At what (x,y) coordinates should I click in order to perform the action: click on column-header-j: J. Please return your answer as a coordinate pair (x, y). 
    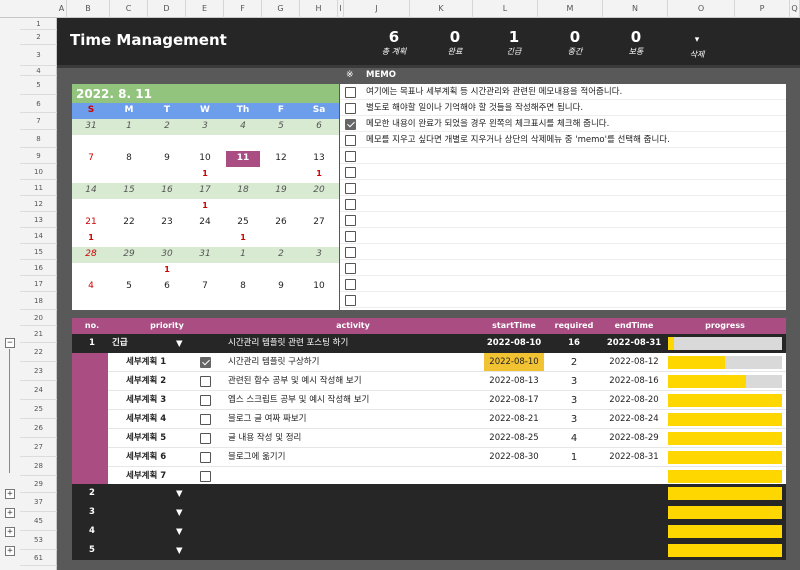
    Looking at the image, I should click on (377, 9).